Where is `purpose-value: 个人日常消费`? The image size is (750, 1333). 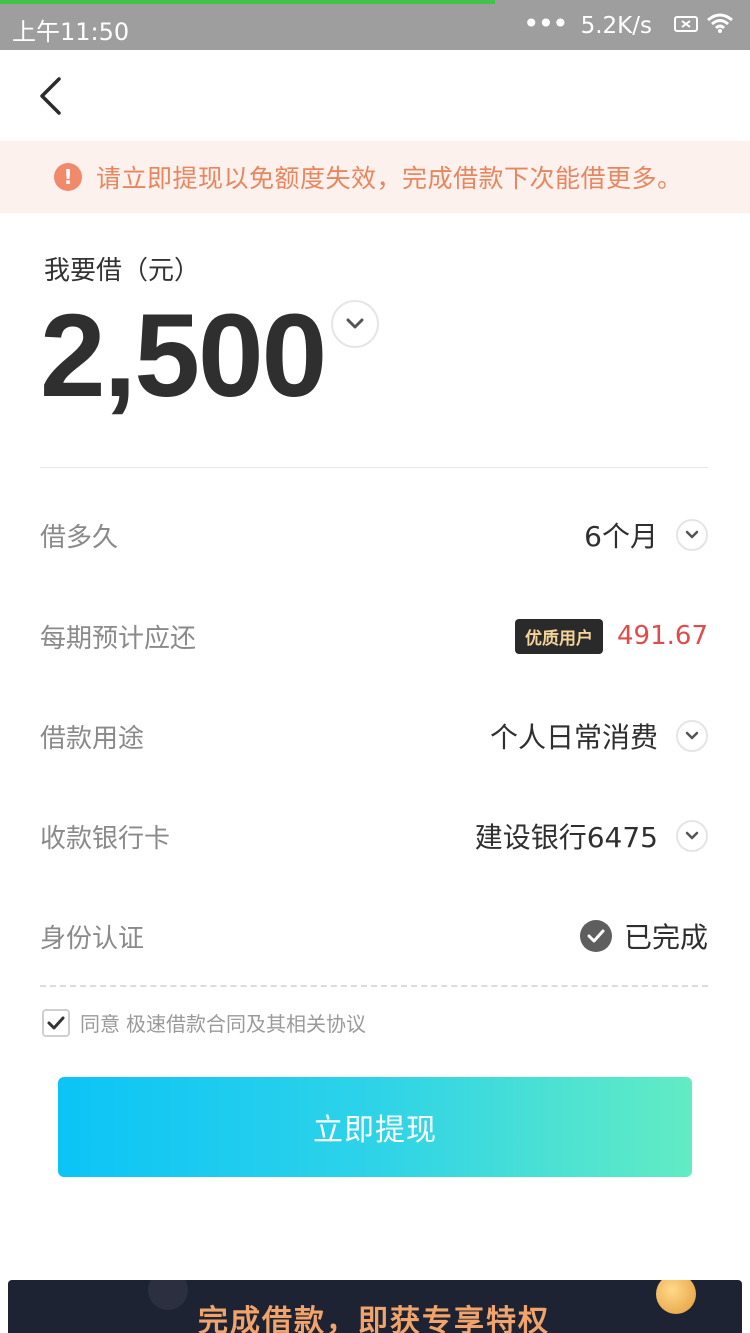
purpose-value: 个人日常消费 is located at coordinates (573, 737).